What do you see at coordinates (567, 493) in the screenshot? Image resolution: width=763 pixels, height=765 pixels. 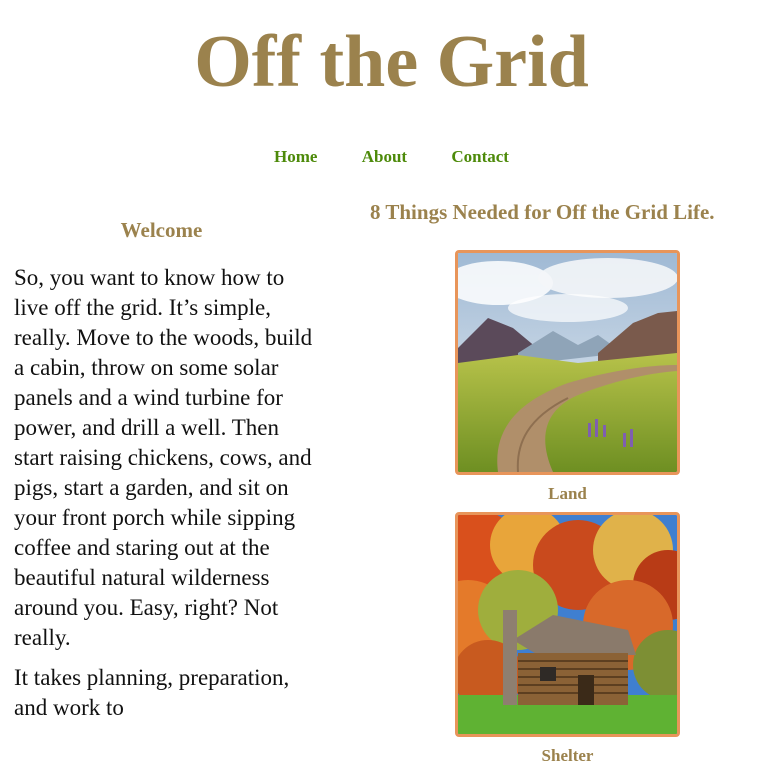 I see `land-caption: Land` at bounding box center [567, 493].